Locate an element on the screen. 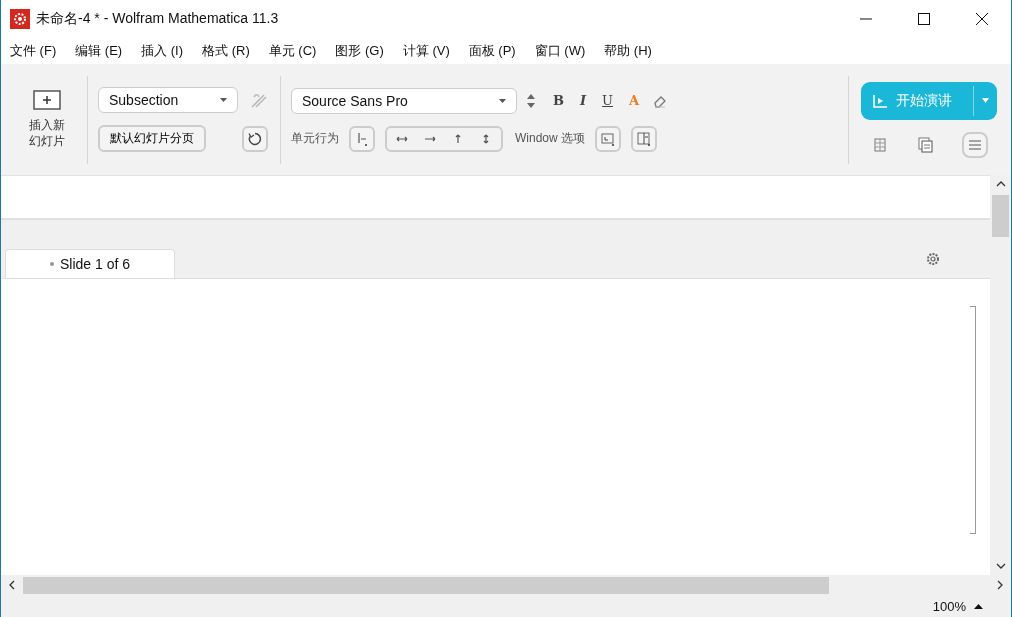 The height and width of the screenshot is (617, 1012). size-stepper-icon is located at coordinates (531, 100).